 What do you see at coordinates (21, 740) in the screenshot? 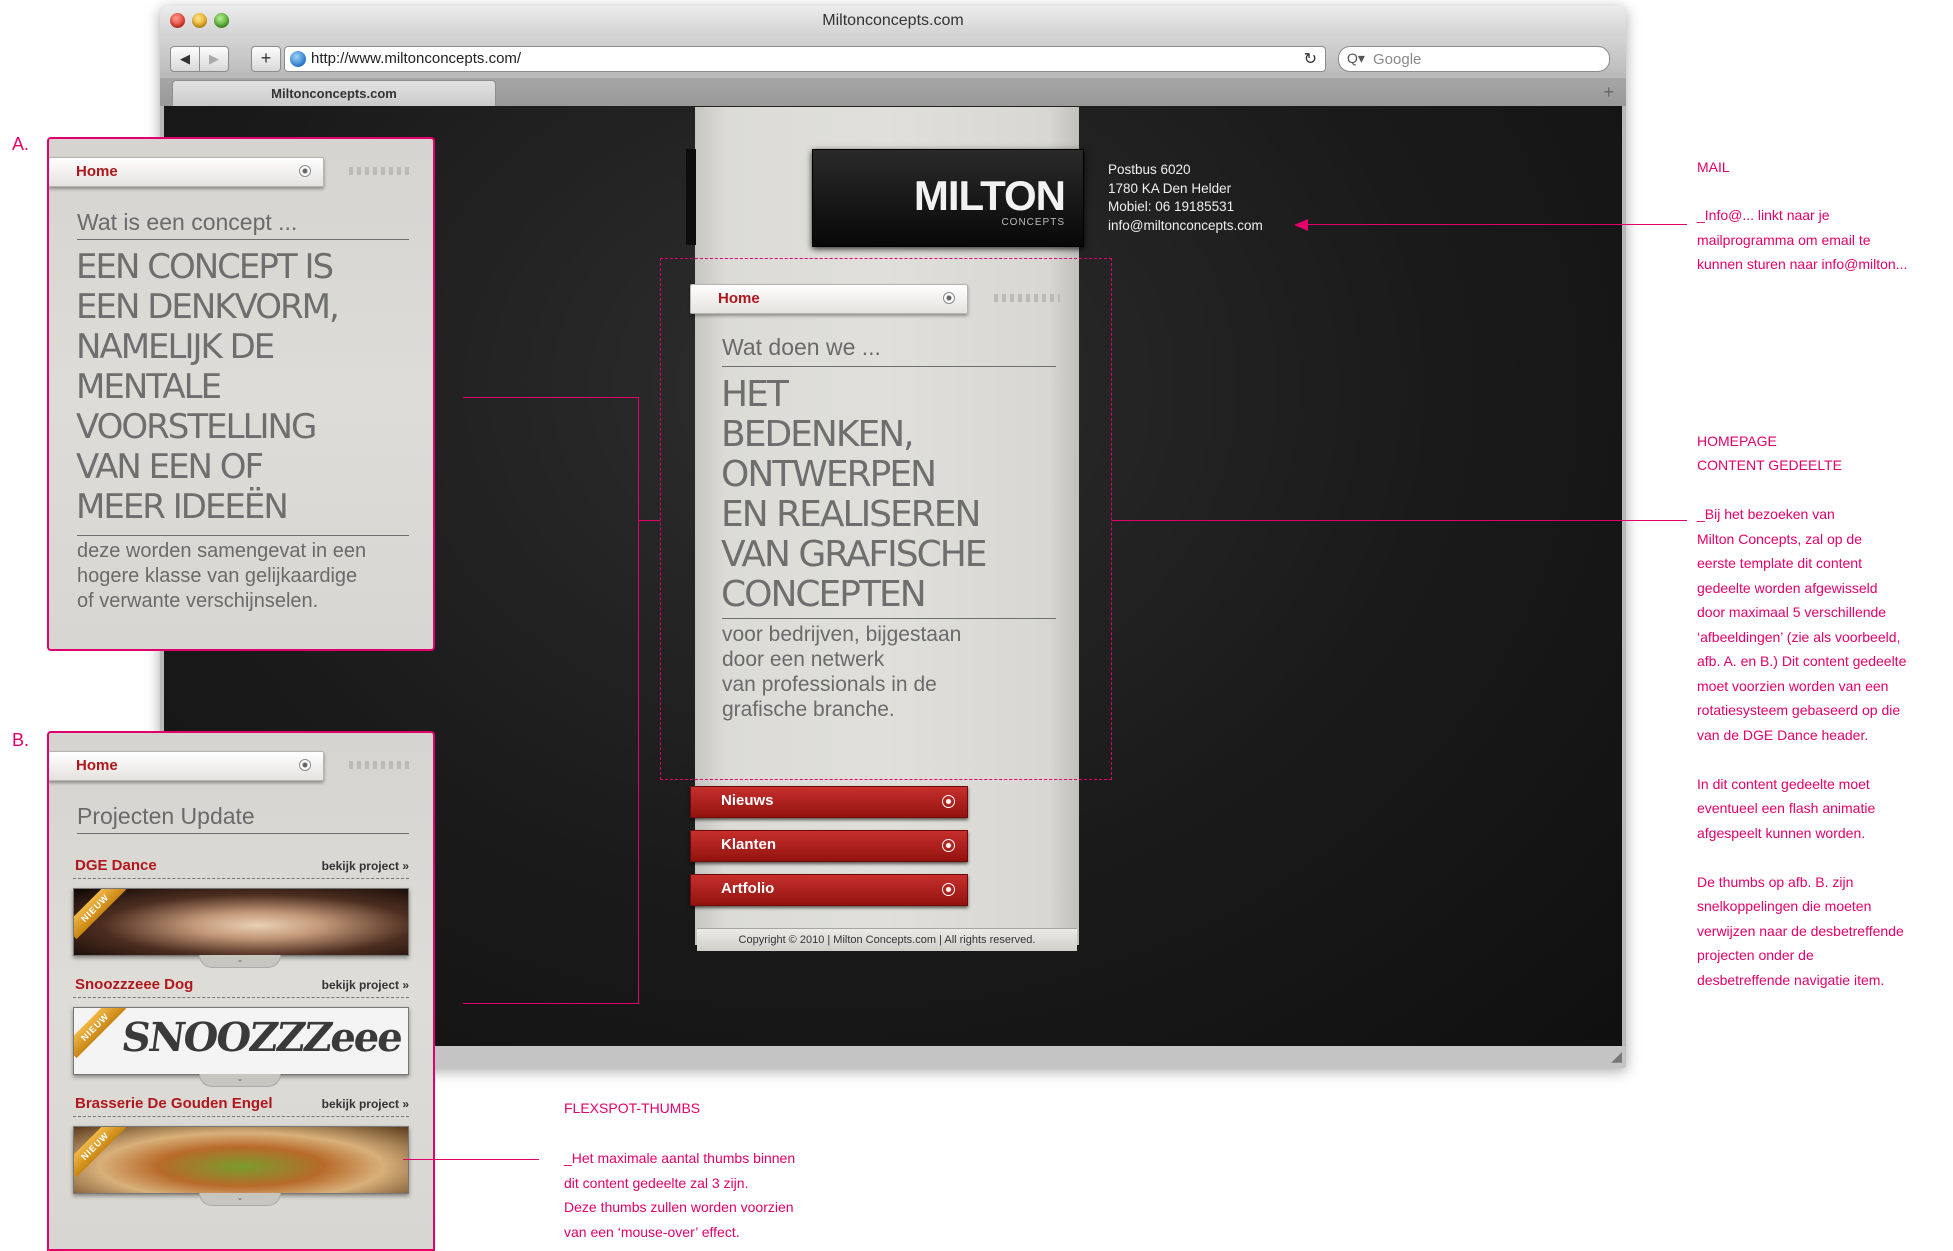
I see `card-b-letter: B.` at bounding box center [21, 740].